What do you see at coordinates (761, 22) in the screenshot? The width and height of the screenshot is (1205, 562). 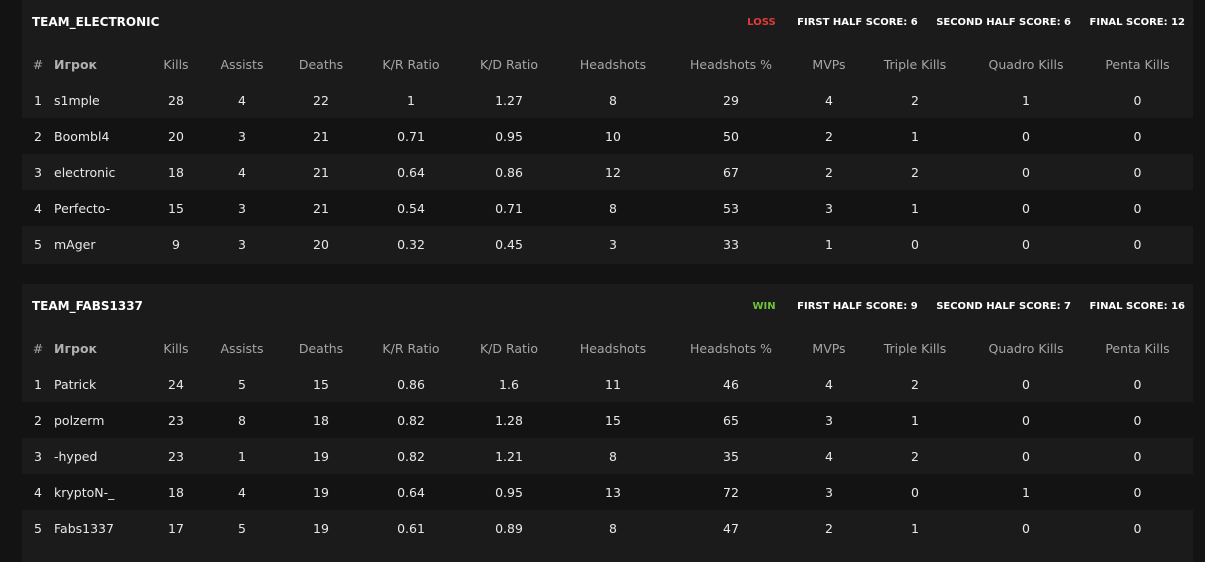 I see `match-result-badge: LOSS` at bounding box center [761, 22].